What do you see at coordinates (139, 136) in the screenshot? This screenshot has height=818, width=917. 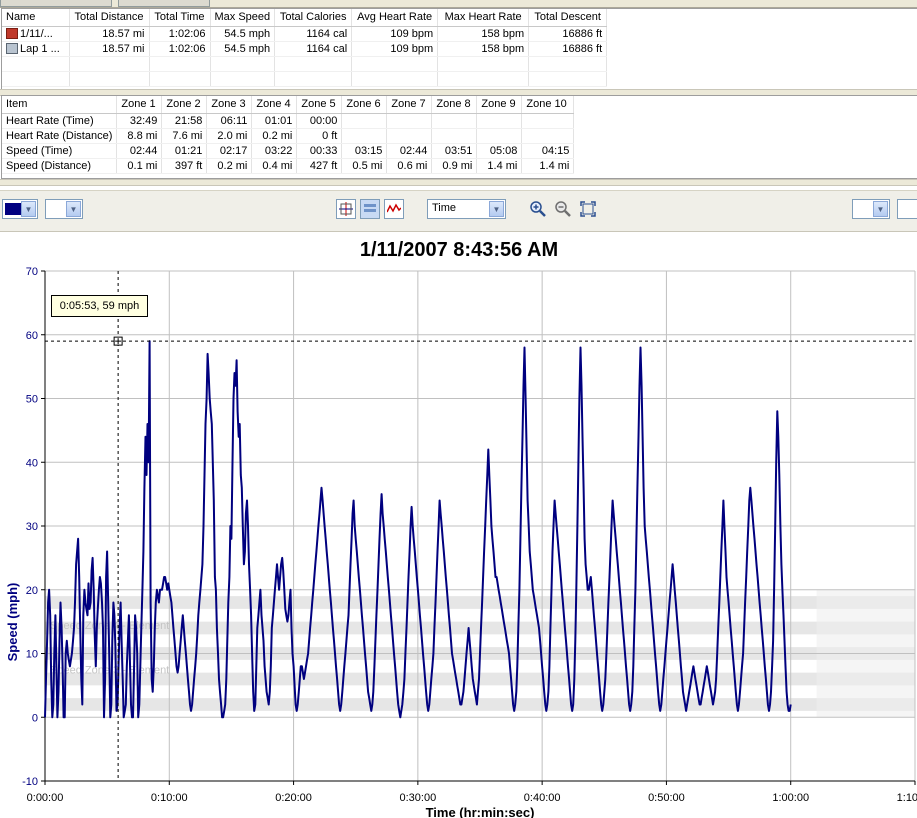 I see `table-cell: 8.8 mi` at bounding box center [139, 136].